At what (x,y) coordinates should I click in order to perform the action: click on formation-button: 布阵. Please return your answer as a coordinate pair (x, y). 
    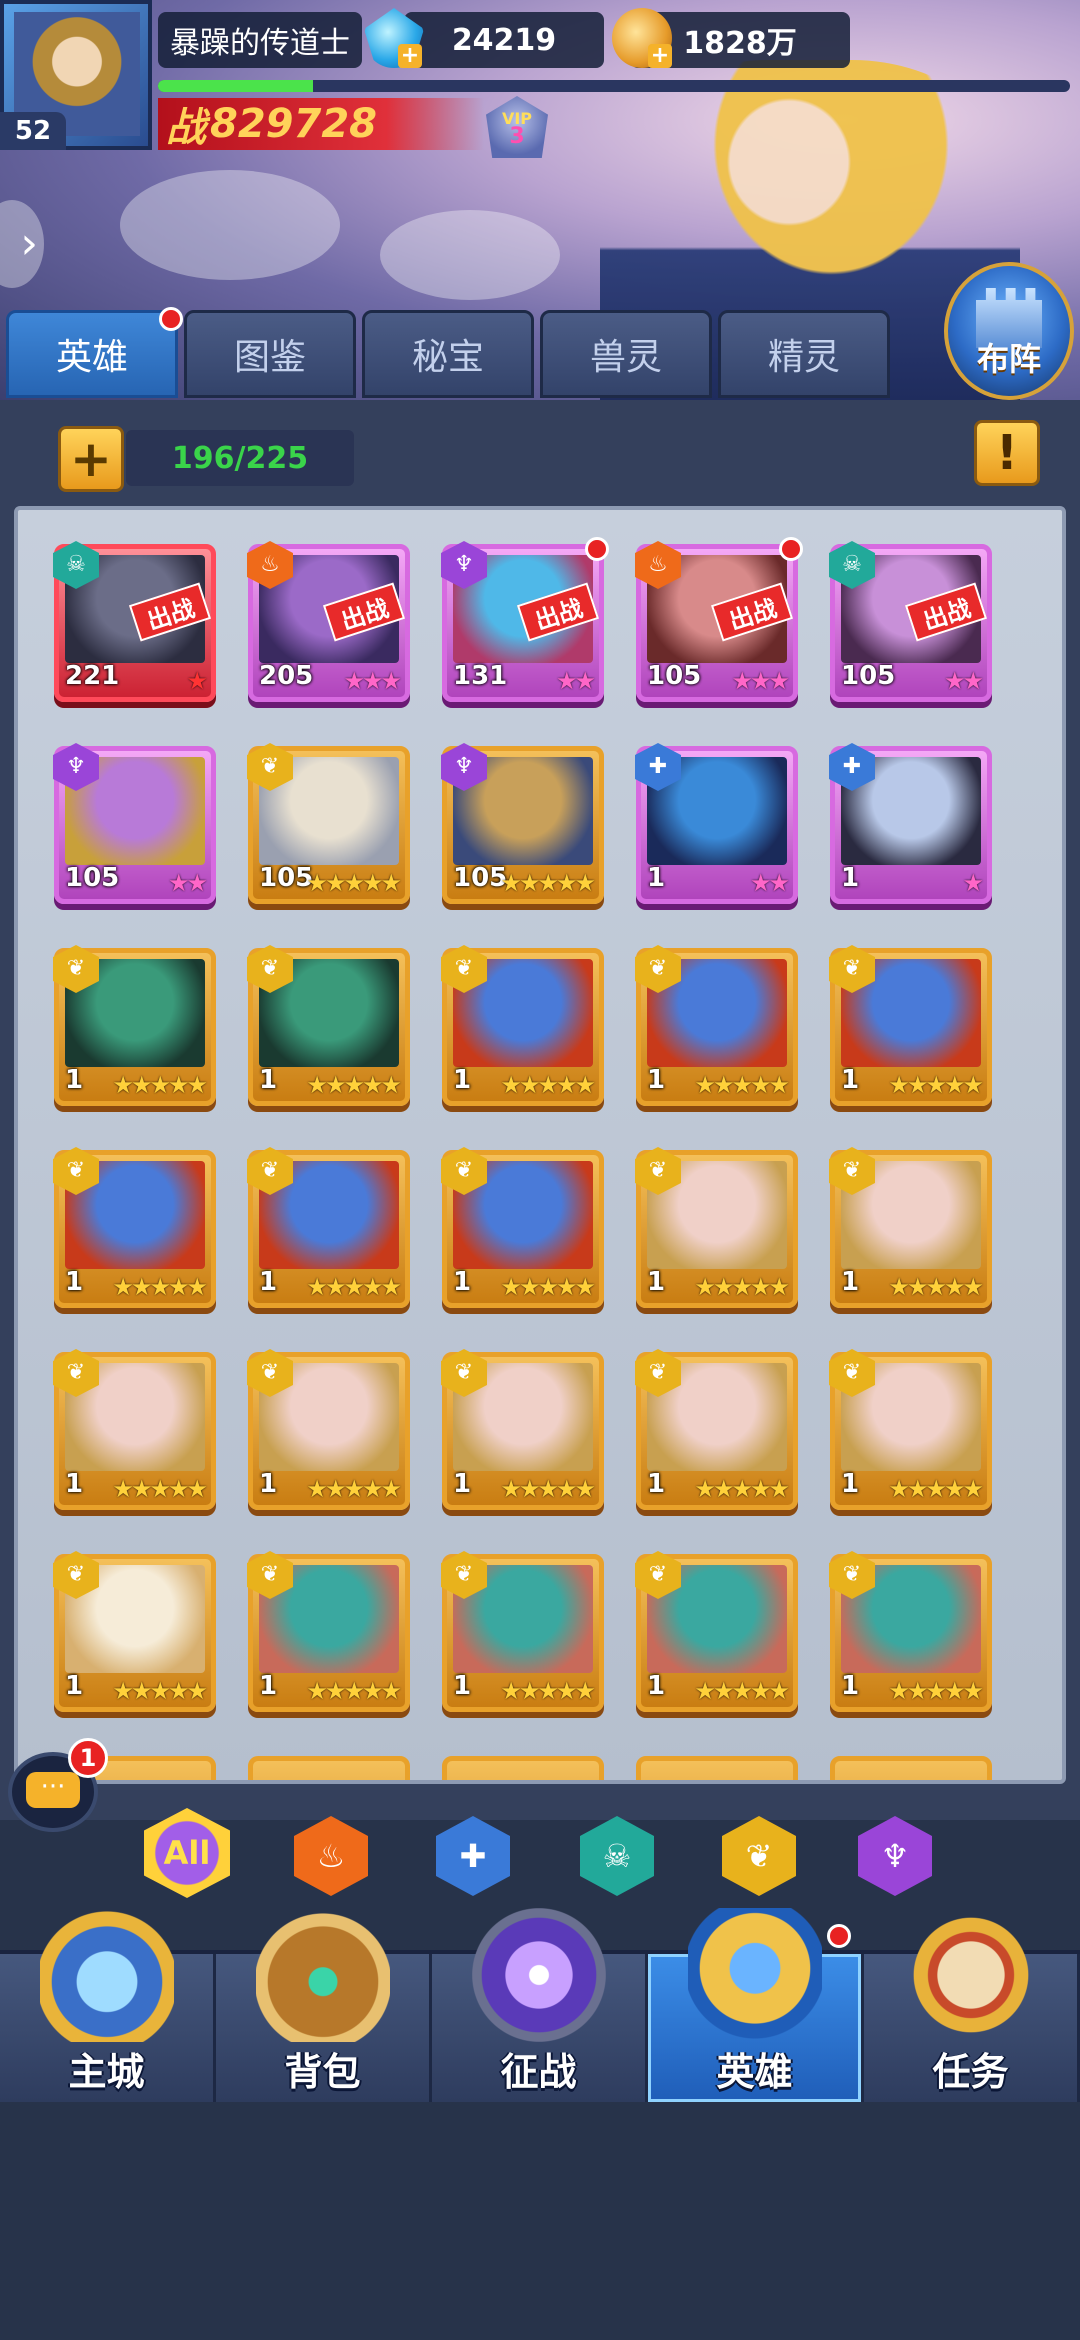
    Looking at the image, I should click on (1009, 331).